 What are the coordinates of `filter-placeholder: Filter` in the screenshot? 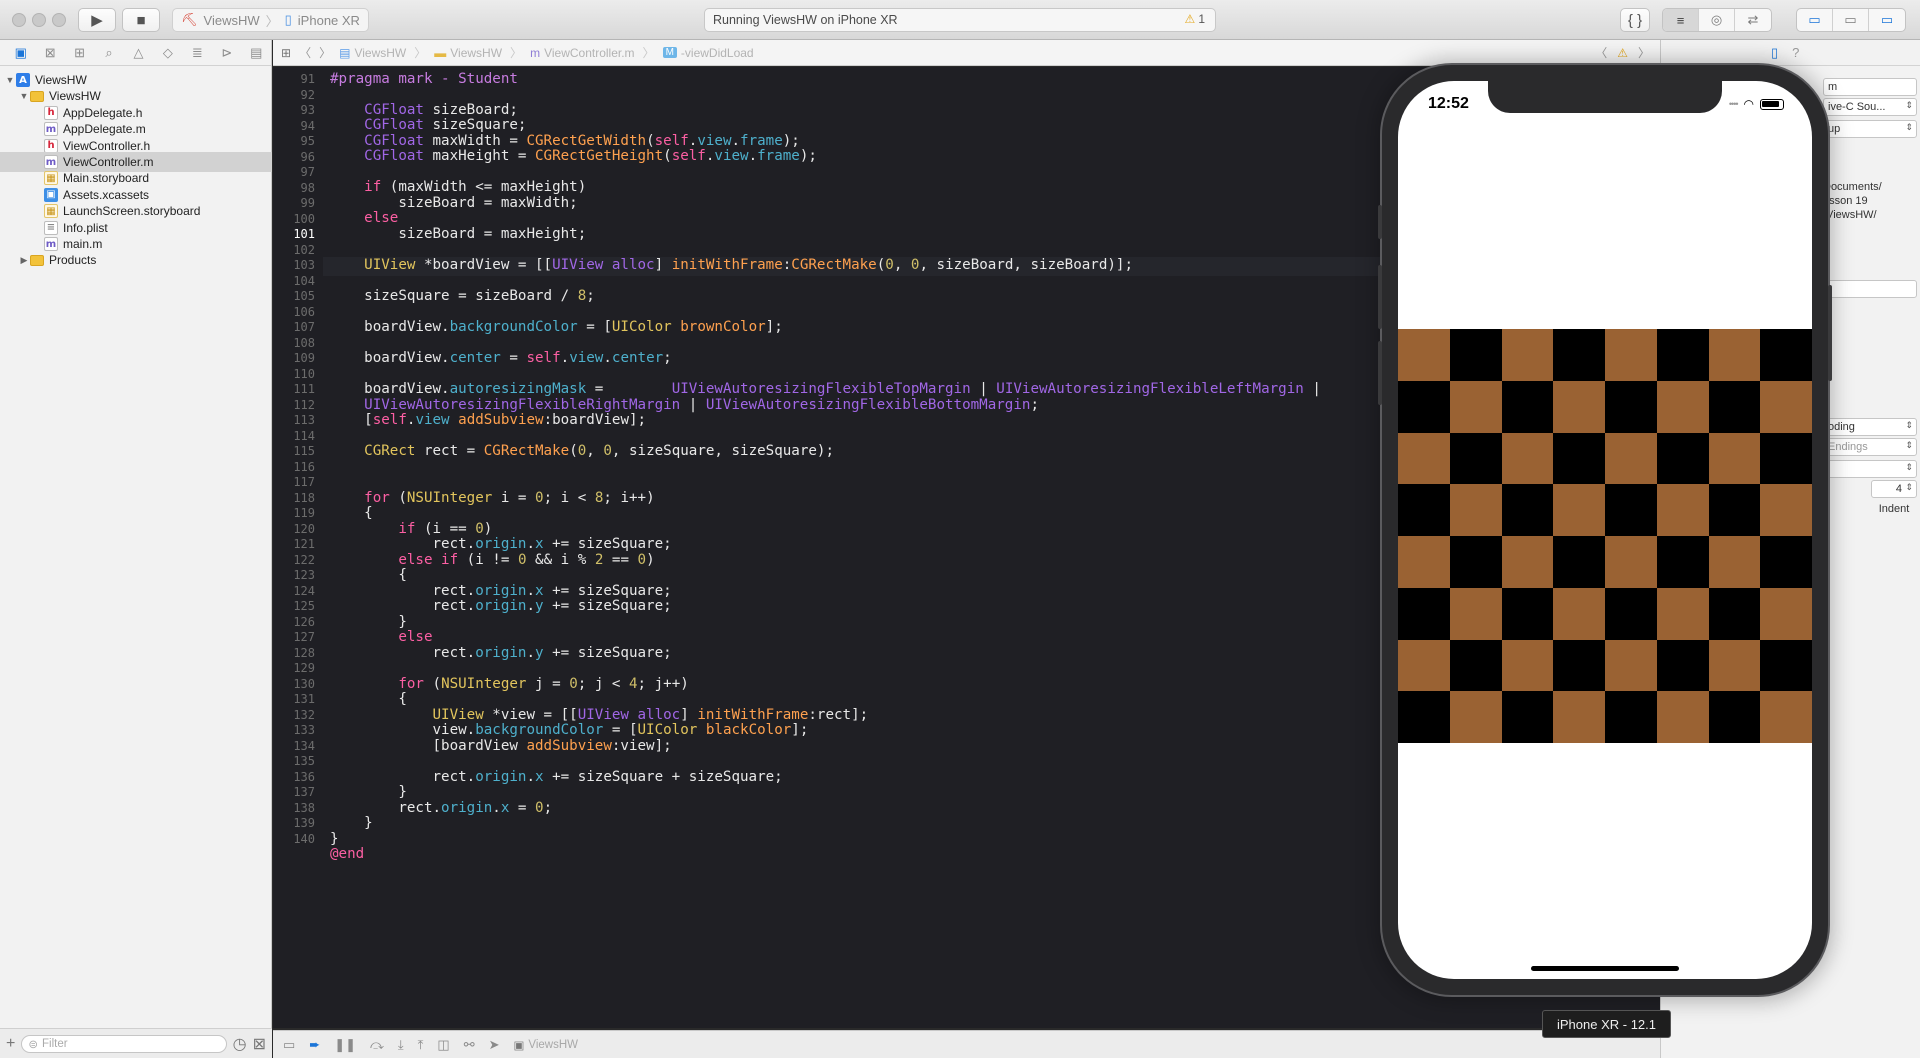 It's located at (54, 1043).